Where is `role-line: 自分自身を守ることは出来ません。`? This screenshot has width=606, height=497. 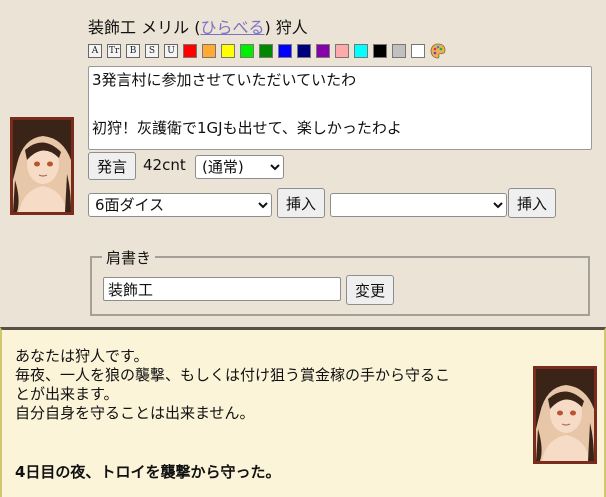
role-line: 自分自身を守ることは出来ません。 is located at coordinates (135, 413).